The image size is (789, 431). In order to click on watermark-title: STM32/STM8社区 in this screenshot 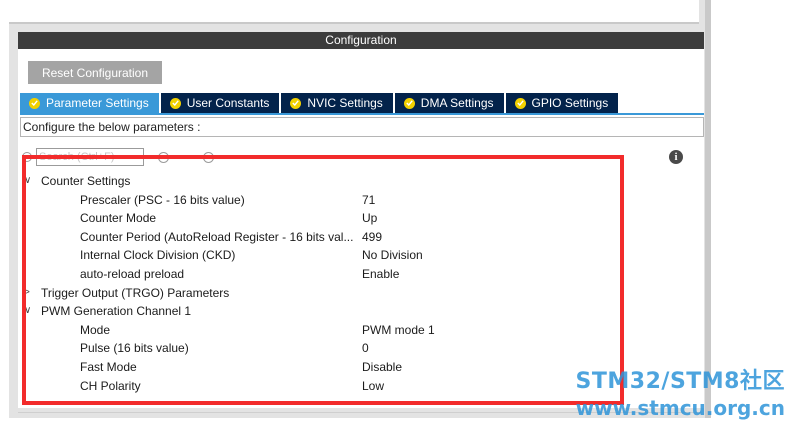, I will do `click(680, 381)`.